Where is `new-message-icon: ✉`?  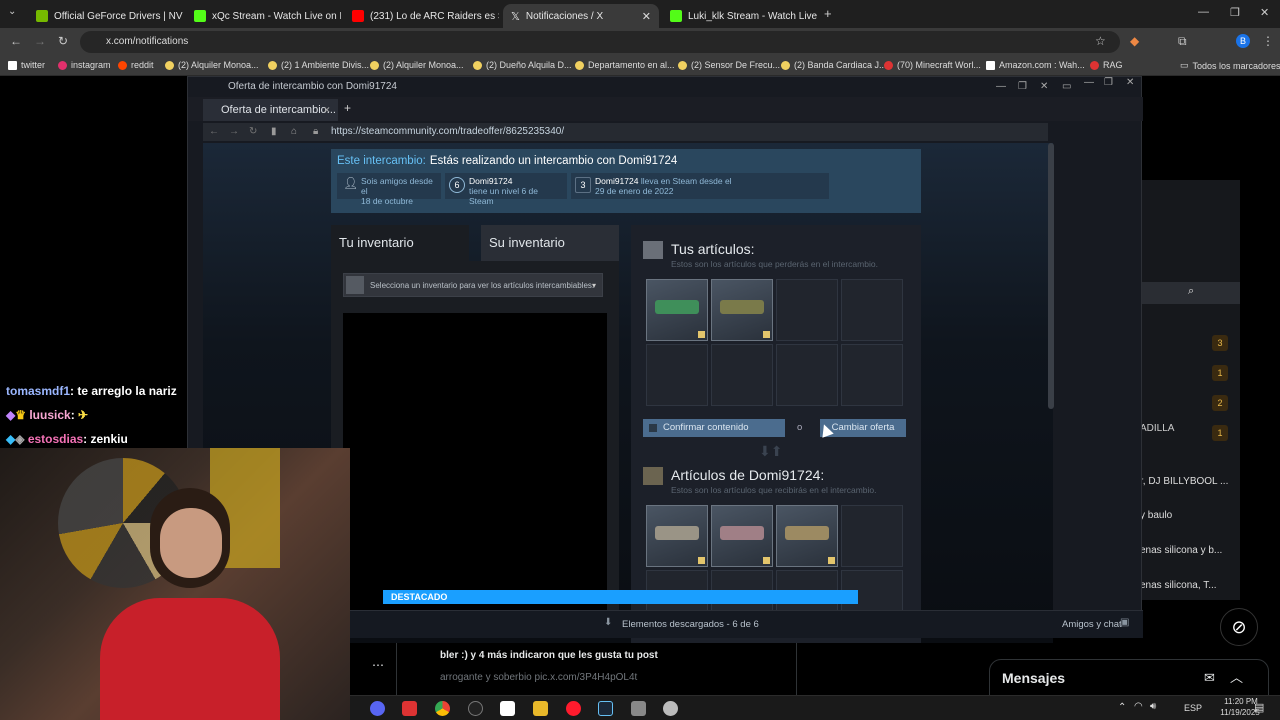
new-message-icon: ✉ is located at coordinates (1209, 678).